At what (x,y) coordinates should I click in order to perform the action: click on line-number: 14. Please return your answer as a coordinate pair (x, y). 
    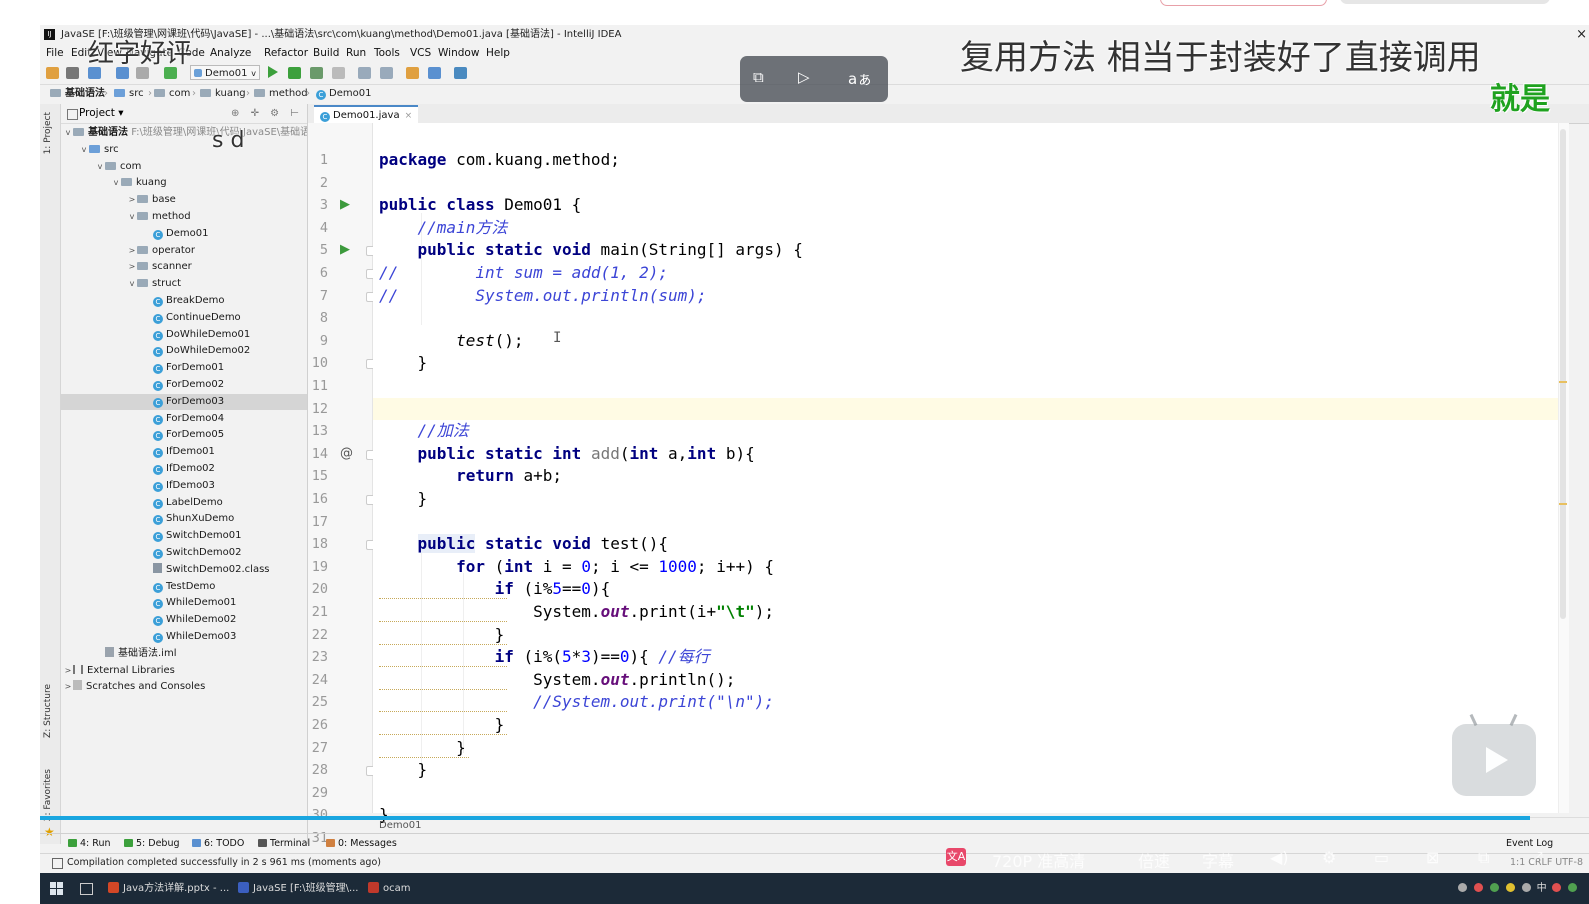
    Looking at the image, I should click on (318, 454).